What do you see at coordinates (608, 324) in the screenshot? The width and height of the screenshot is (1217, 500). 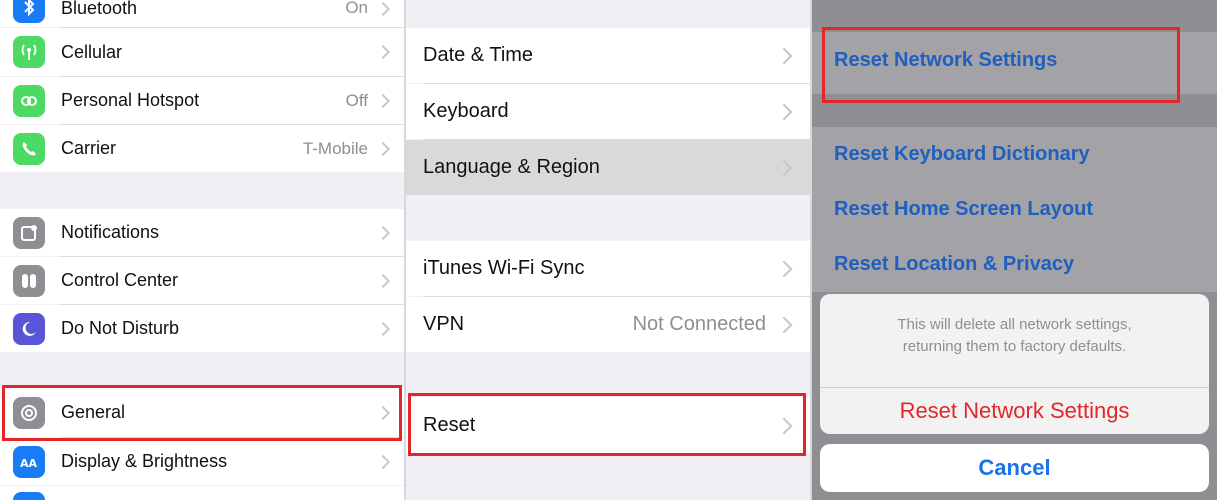 I see `general-row-vpn: VPN Not Connected` at bounding box center [608, 324].